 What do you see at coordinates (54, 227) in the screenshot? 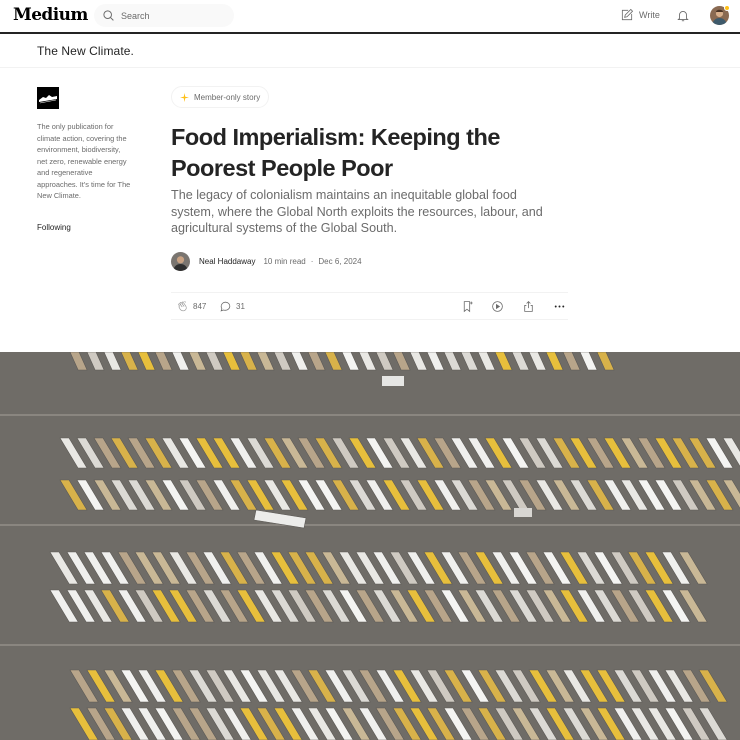
I see `follow-button: Following` at bounding box center [54, 227].